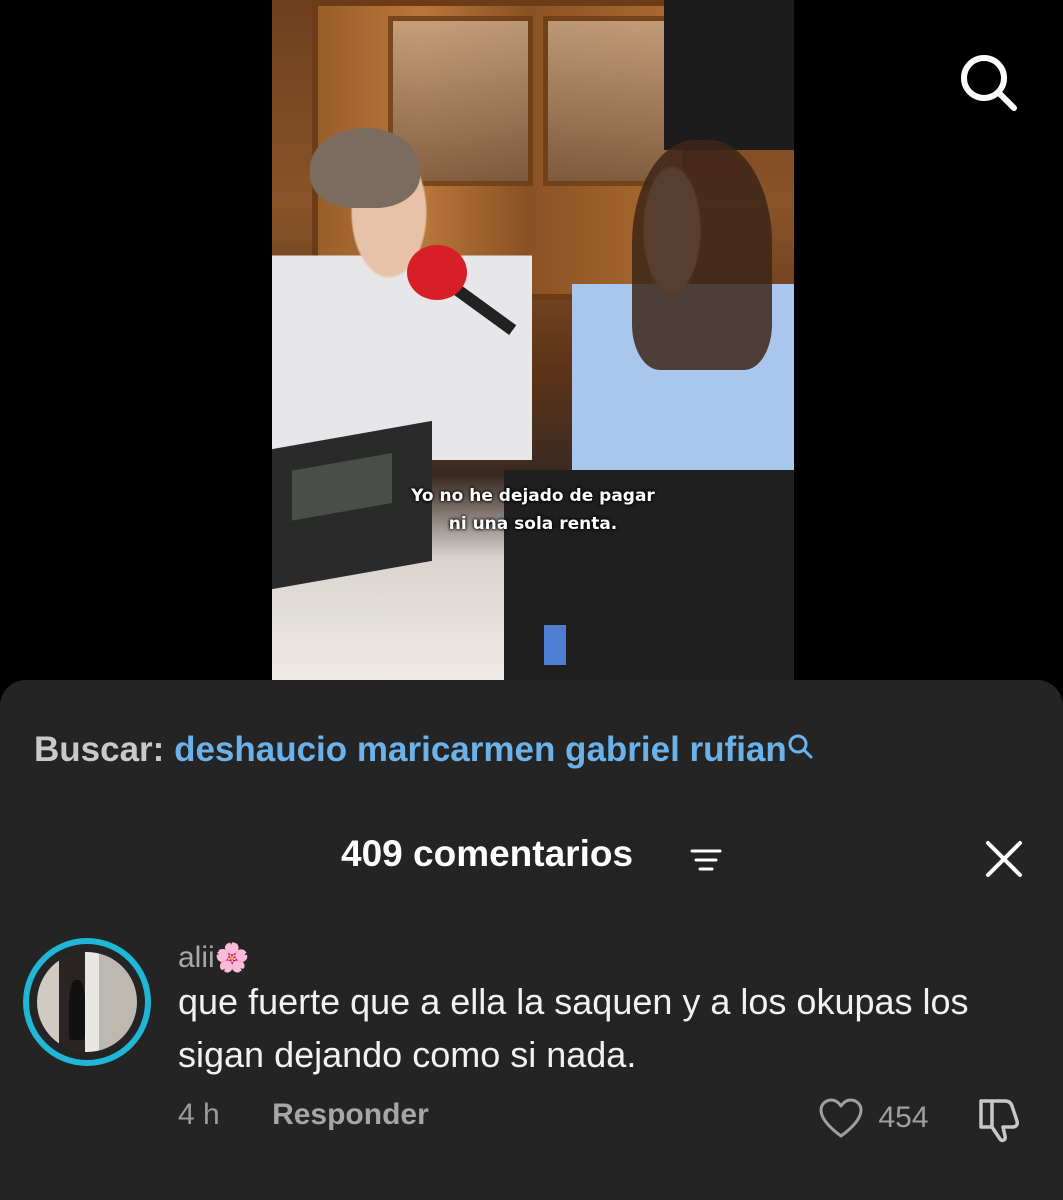  I want to click on close-icon, so click(1004, 859).